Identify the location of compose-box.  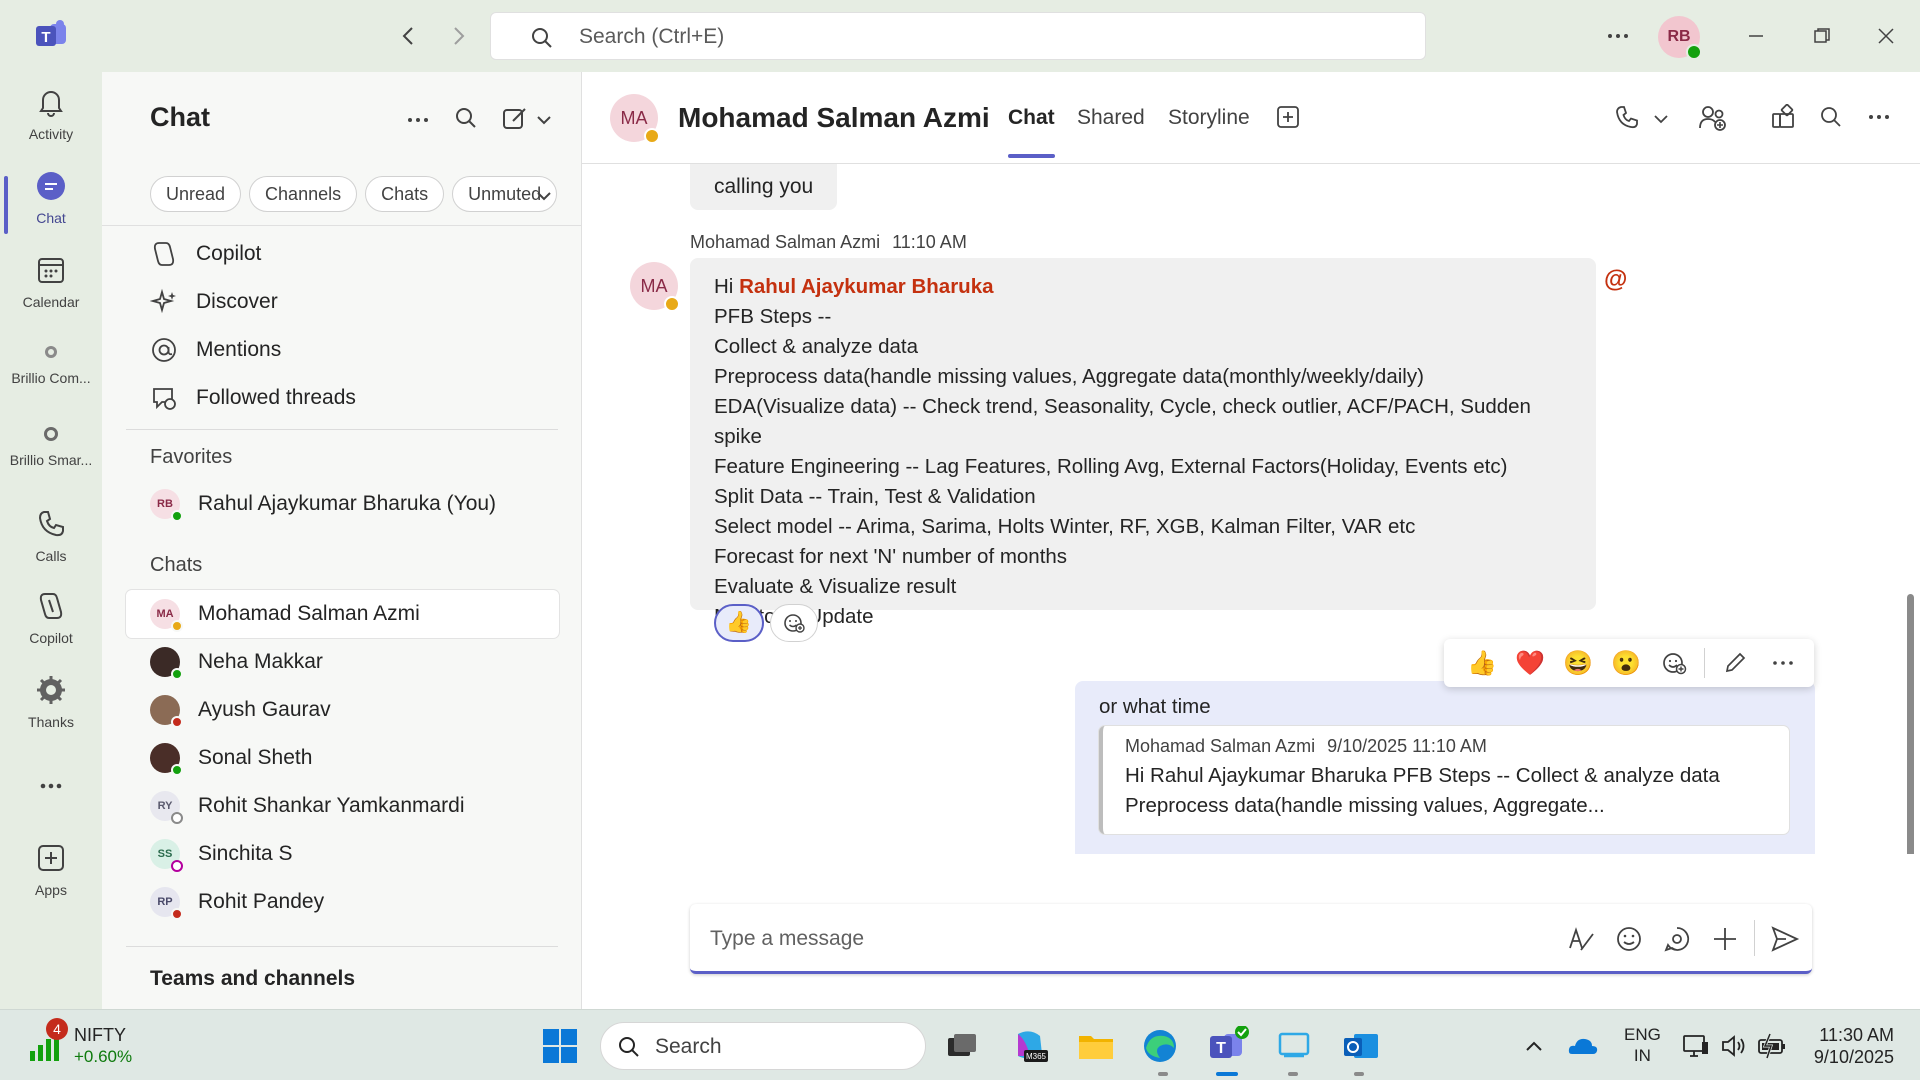
(1251, 939).